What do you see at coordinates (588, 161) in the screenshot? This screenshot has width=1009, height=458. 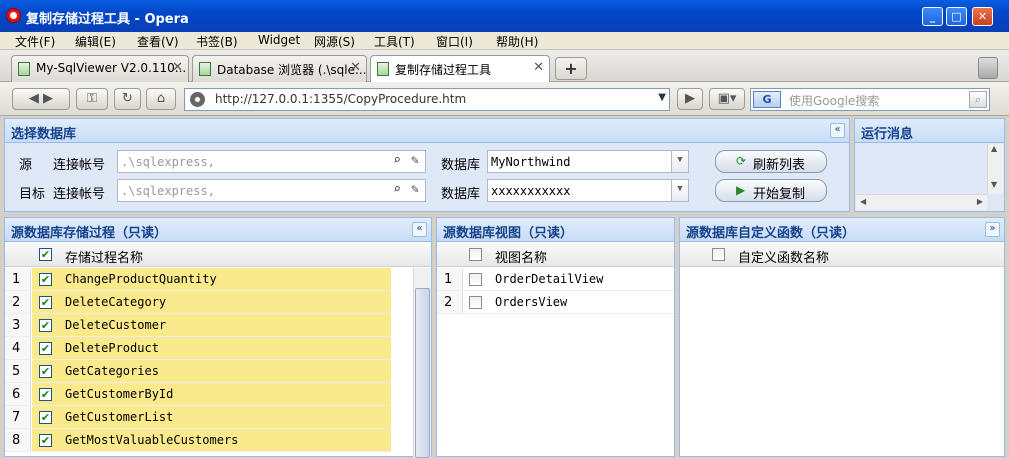 I see `source-db-select: MyNorthwind ▼` at bounding box center [588, 161].